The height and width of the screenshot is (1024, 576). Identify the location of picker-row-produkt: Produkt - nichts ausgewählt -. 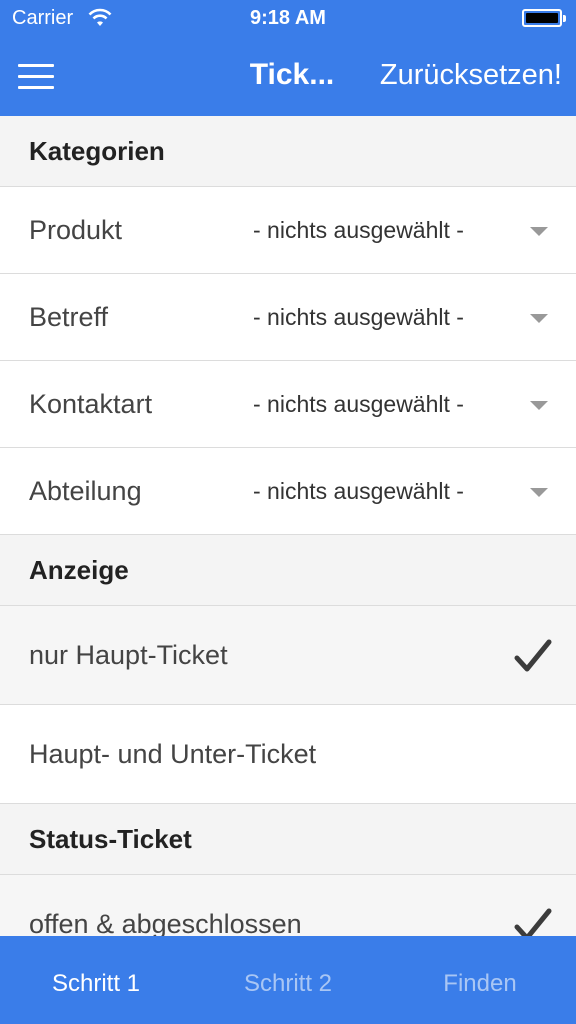
(288, 230).